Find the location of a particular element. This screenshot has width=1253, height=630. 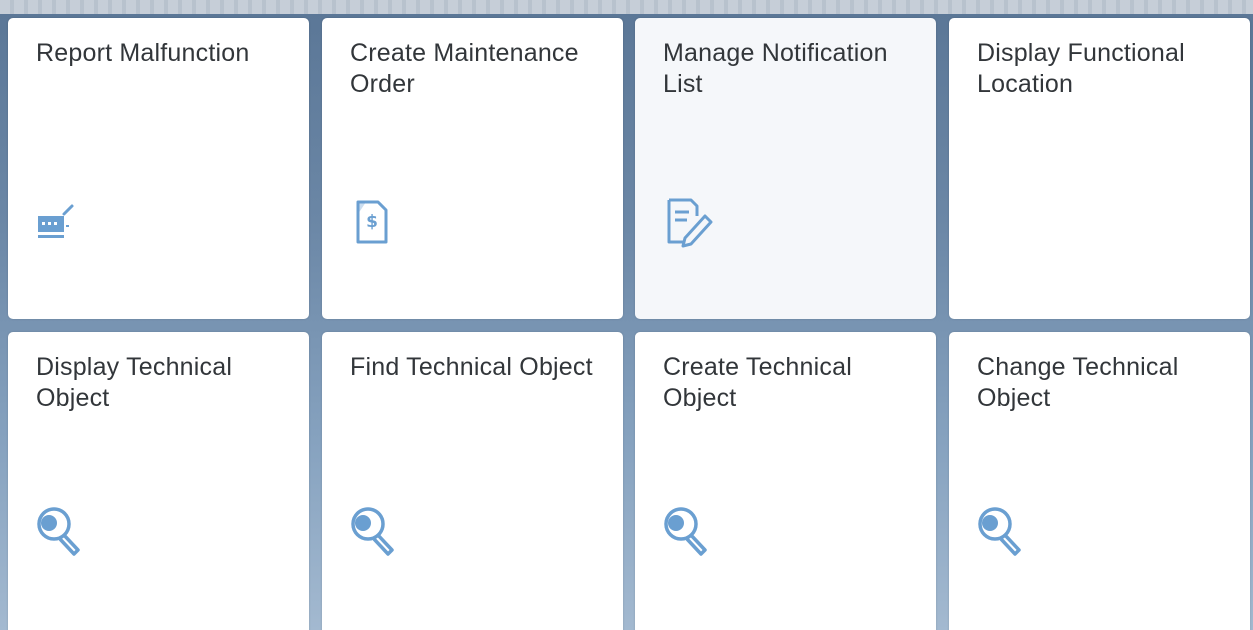

maintenance-order-icon: $ is located at coordinates (376, 222).